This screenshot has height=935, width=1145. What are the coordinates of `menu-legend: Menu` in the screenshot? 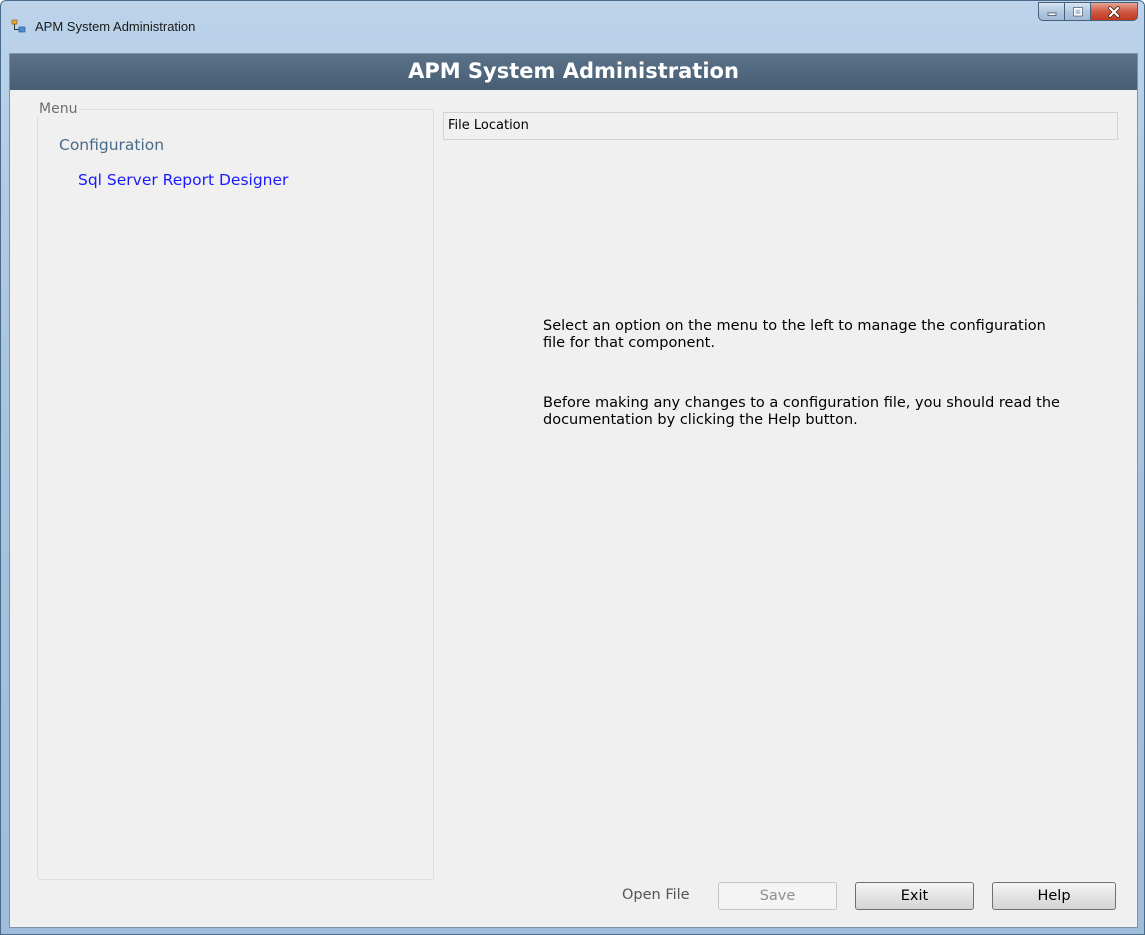 It's located at (58, 109).